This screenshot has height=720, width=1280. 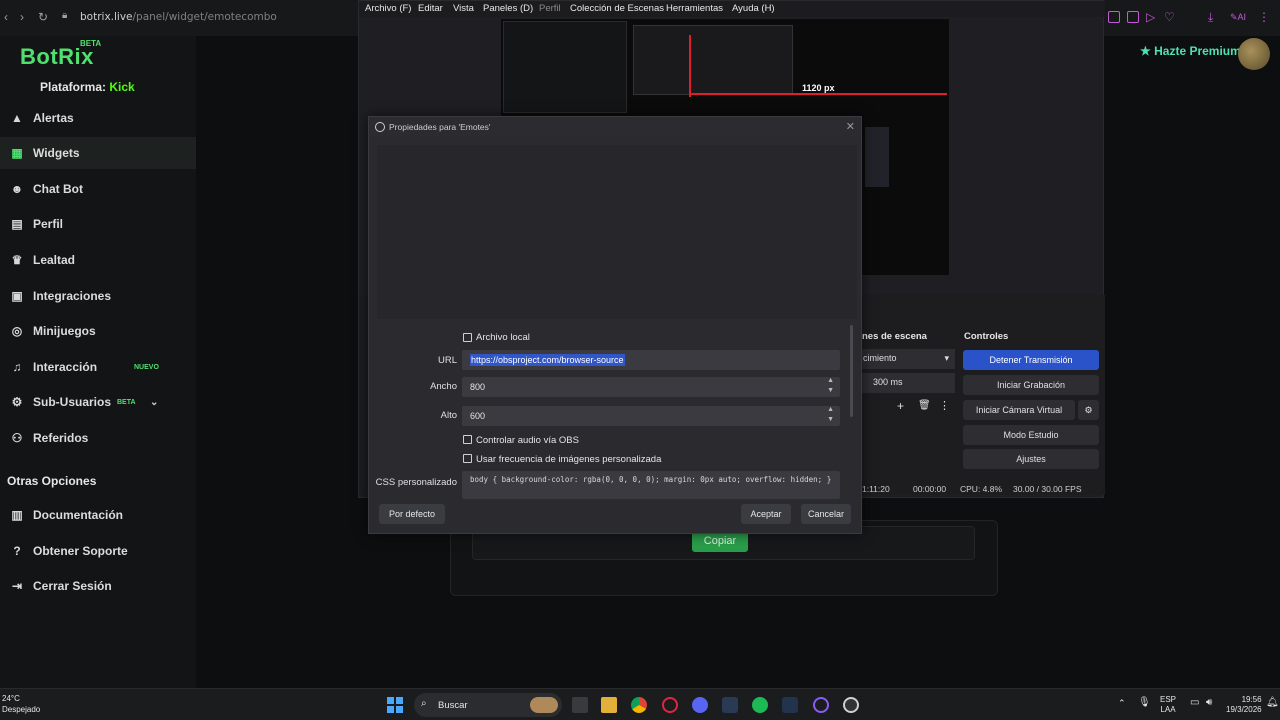 I want to click on sidebar-item-widgets: ▦ Widgets, so click(x=98, y=153).